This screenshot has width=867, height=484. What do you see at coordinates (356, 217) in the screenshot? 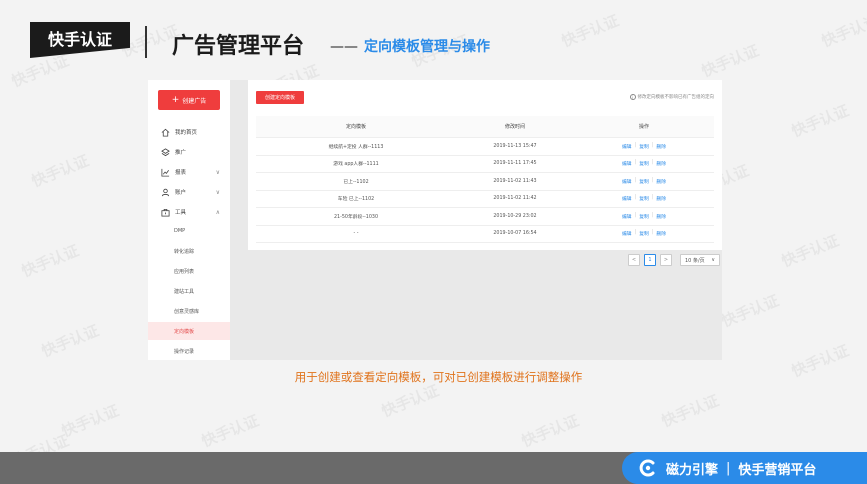
I see `template-name: 21-50年龄段--1030` at bounding box center [356, 217].